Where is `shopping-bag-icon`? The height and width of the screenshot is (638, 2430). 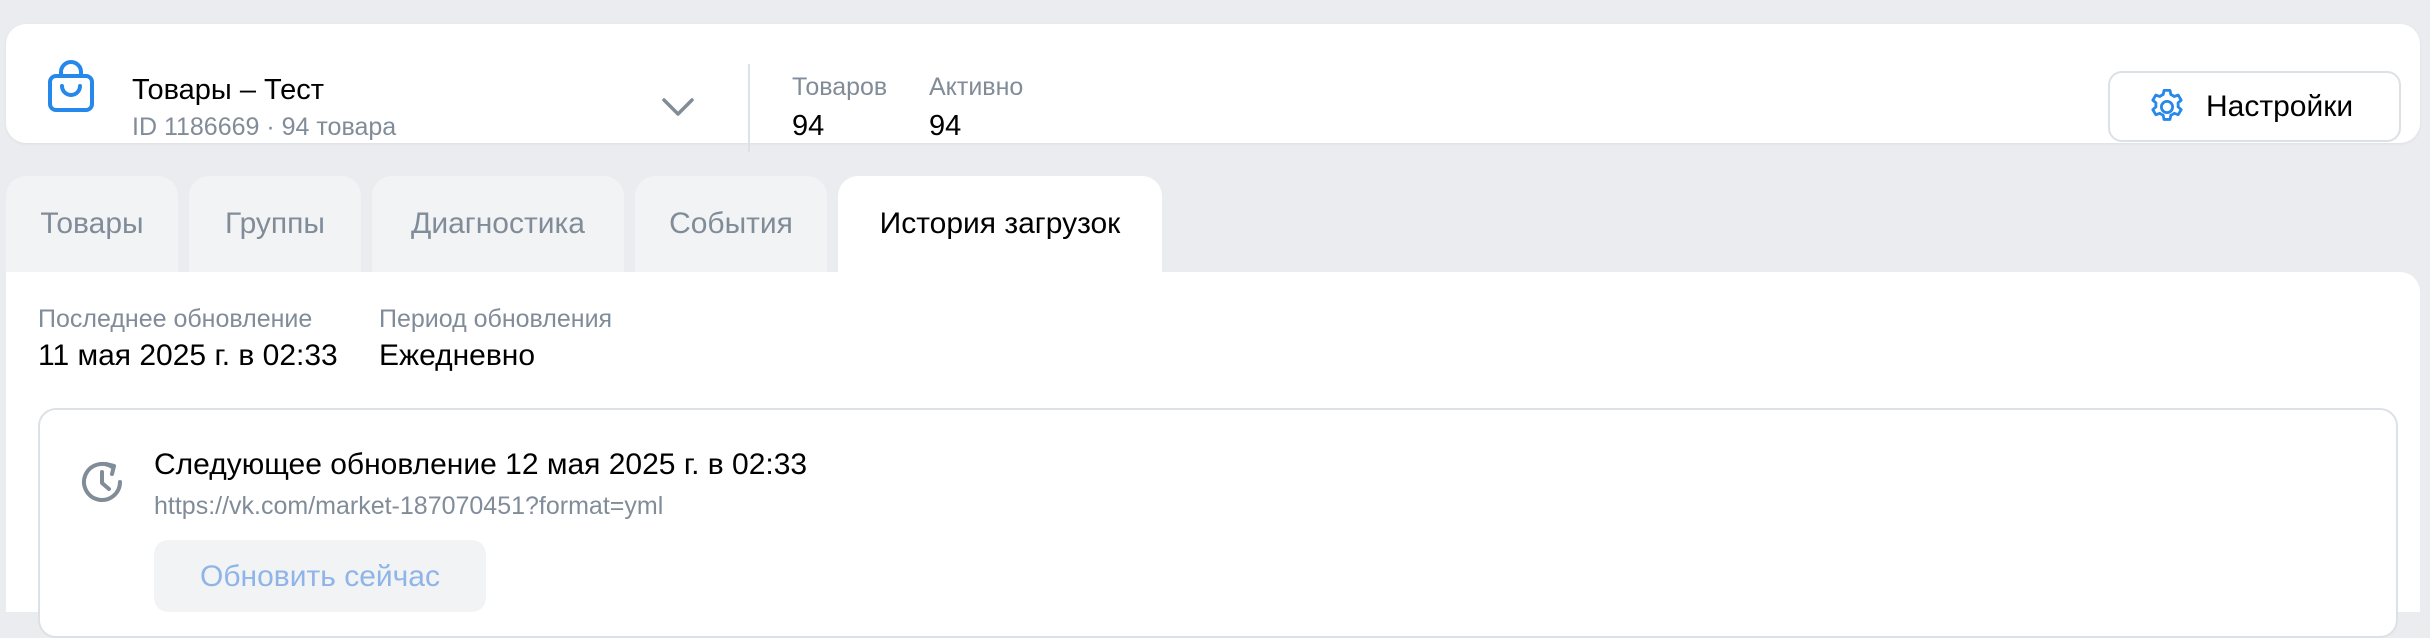 shopping-bag-icon is located at coordinates (71, 86).